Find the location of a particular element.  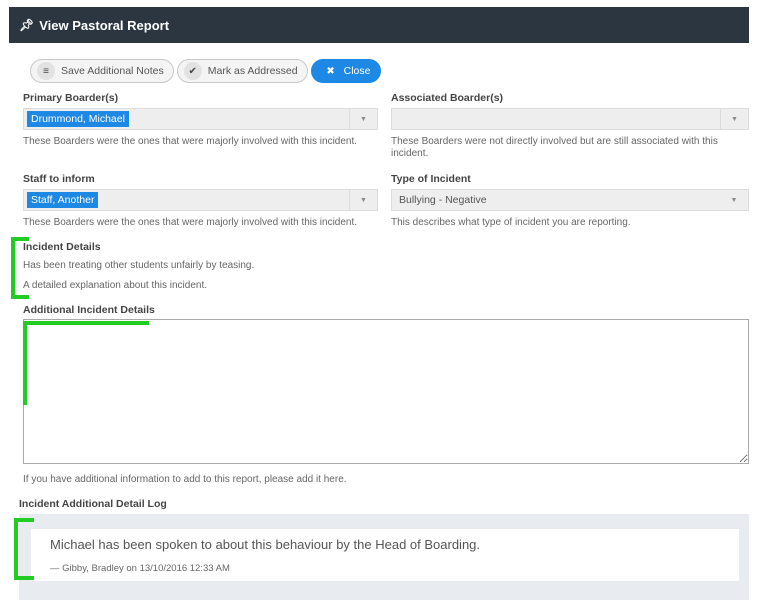

primary-boarders-label: Primary Boarder(s) is located at coordinates (71, 98).